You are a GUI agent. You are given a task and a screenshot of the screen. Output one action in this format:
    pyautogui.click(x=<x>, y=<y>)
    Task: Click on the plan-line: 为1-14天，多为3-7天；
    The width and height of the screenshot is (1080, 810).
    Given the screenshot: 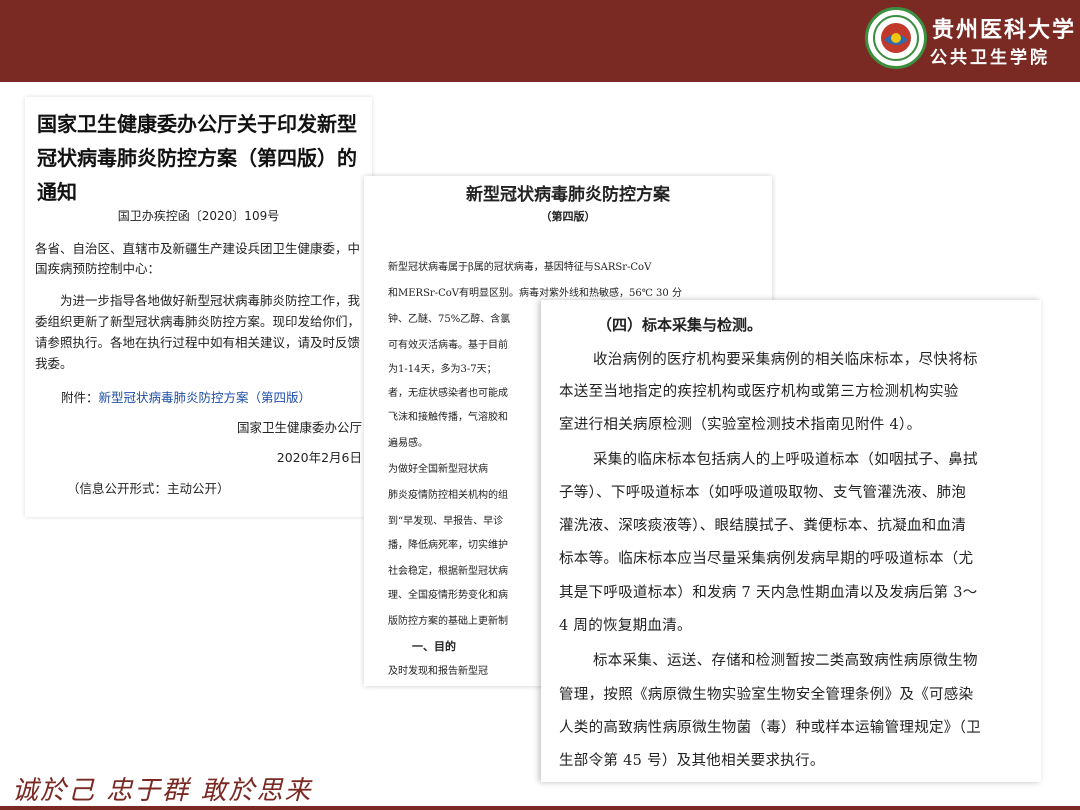 What is the action you would take?
    pyautogui.click(x=442, y=369)
    